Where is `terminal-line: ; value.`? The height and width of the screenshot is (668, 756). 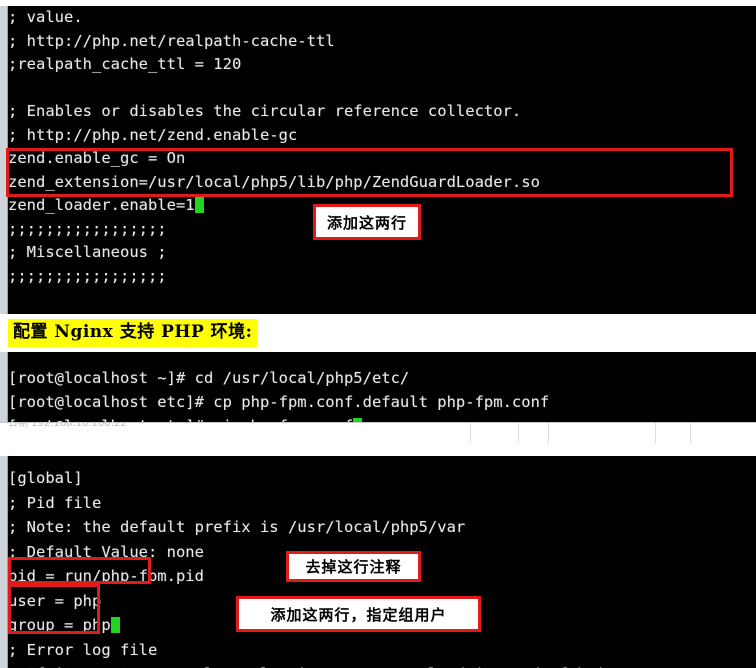 terminal-line: ; value. is located at coordinates (45, 17).